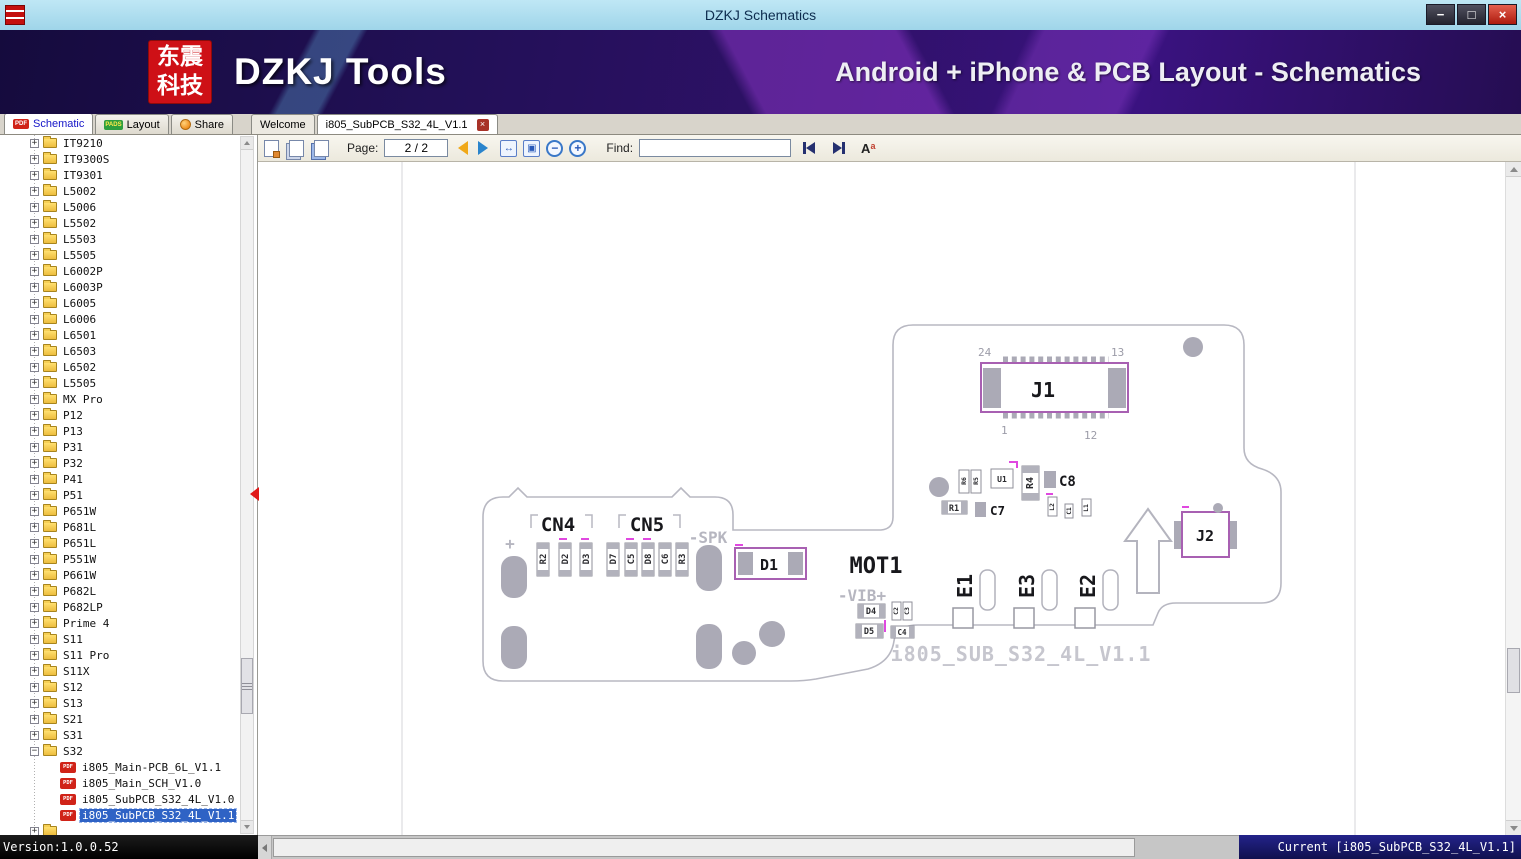  I want to click on canvas-vscroll-thumb, so click(1513, 670).